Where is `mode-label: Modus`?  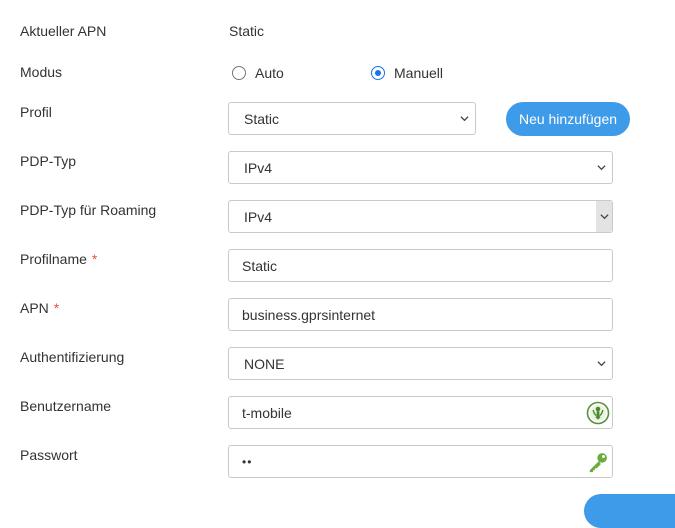 mode-label: Modus is located at coordinates (41, 72).